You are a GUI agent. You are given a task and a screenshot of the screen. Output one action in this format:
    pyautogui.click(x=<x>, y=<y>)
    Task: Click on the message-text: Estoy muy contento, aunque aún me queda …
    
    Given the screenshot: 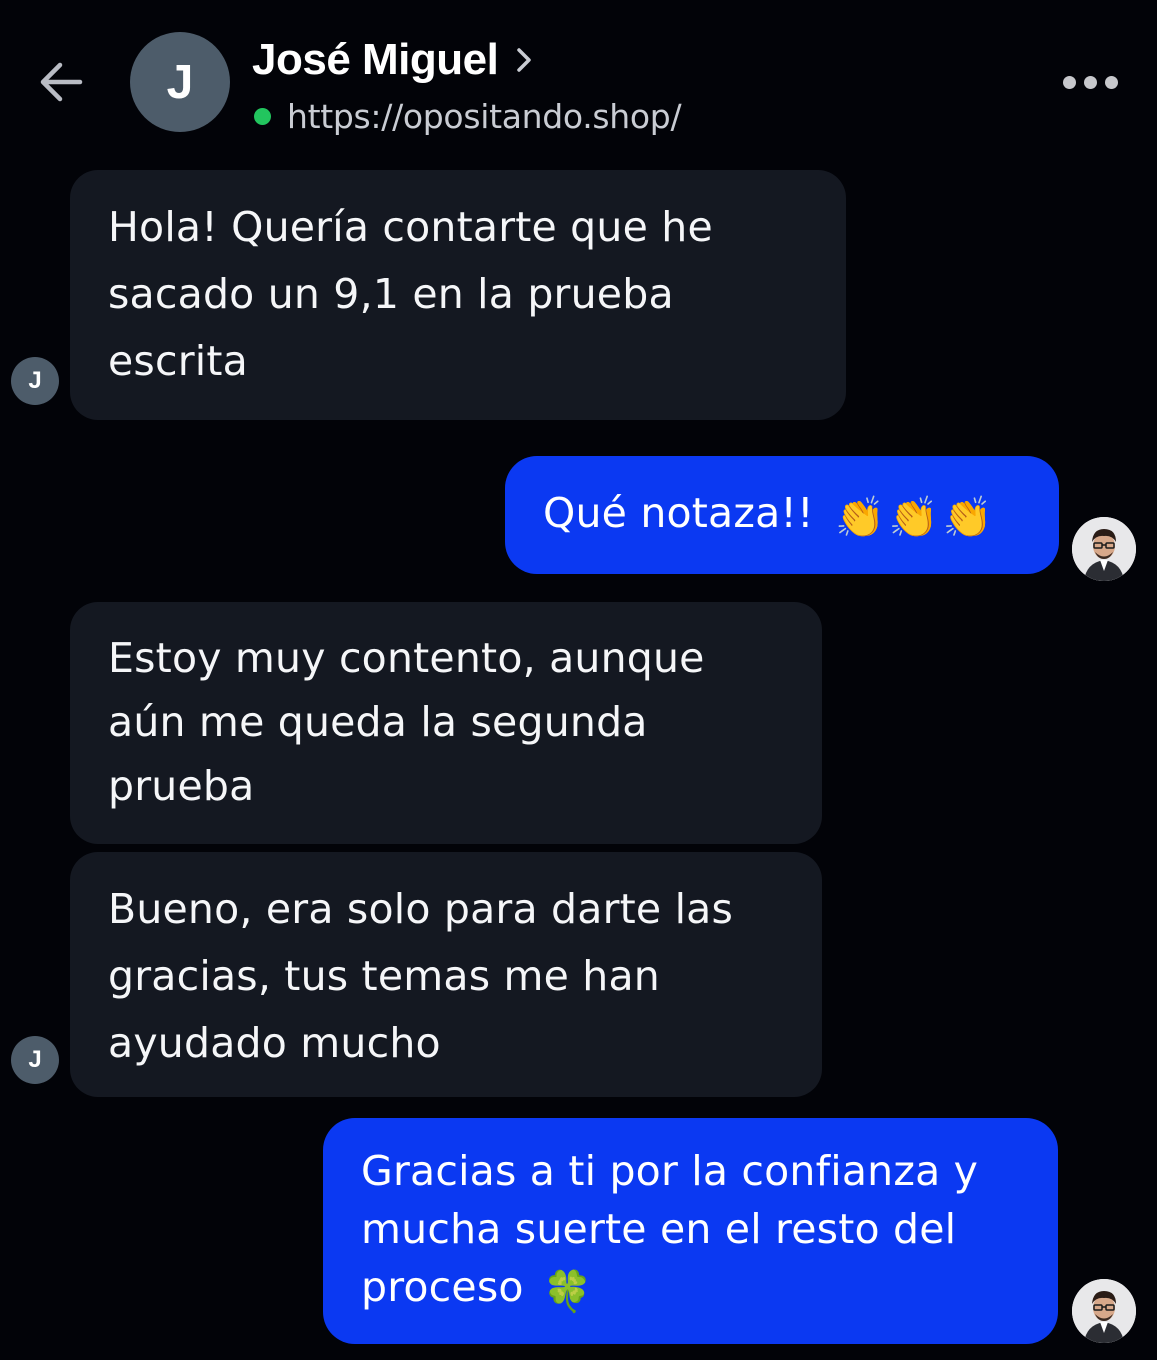 What is the action you would take?
    pyautogui.click(x=406, y=722)
    